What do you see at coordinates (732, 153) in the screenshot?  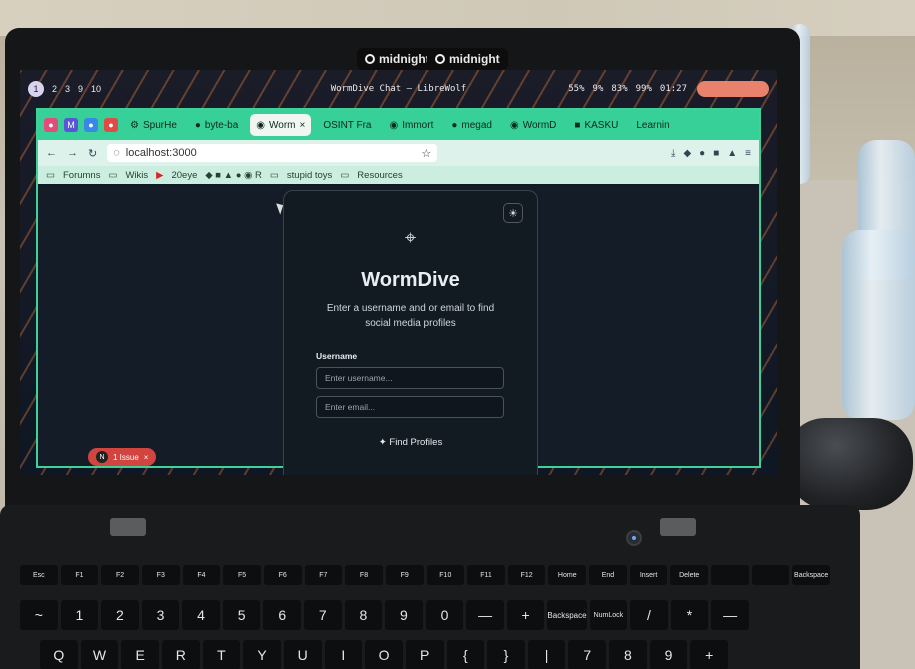 I see `extension-icon: ▲` at bounding box center [732, 153].